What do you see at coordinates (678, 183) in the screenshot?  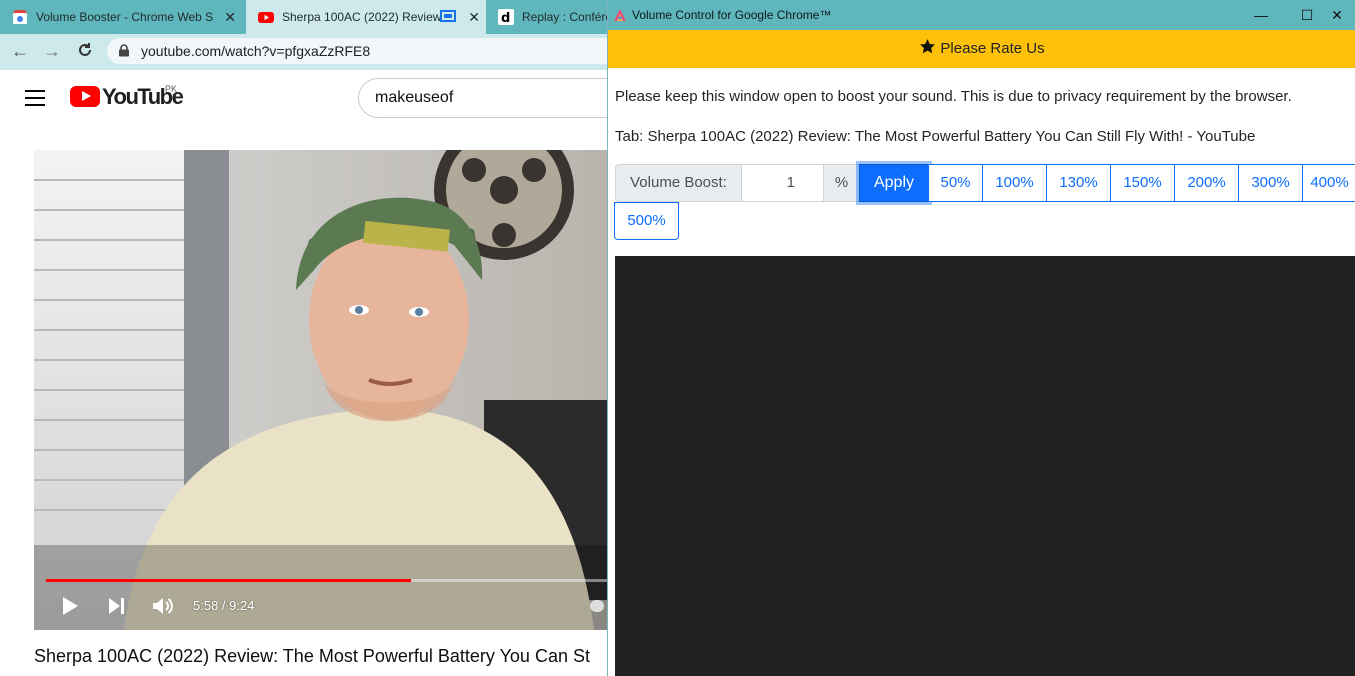 I see `volume-boost-label: Volume Boost:` at bounding box center [678, 183].